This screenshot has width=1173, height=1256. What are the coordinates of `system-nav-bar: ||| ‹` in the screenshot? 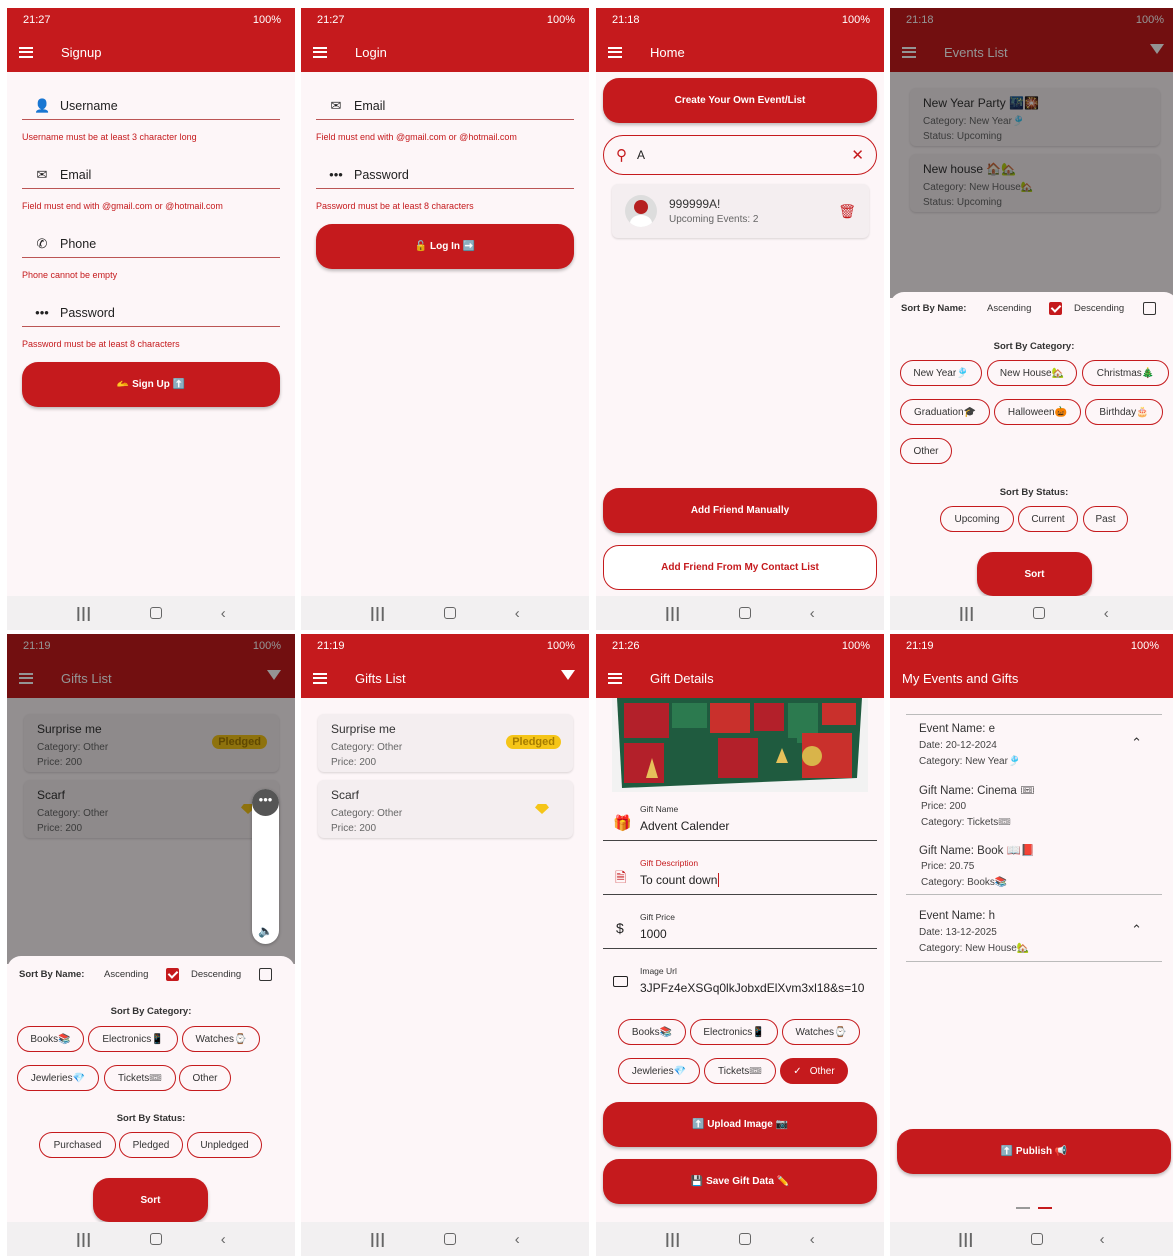 It's located at (445, 1239).